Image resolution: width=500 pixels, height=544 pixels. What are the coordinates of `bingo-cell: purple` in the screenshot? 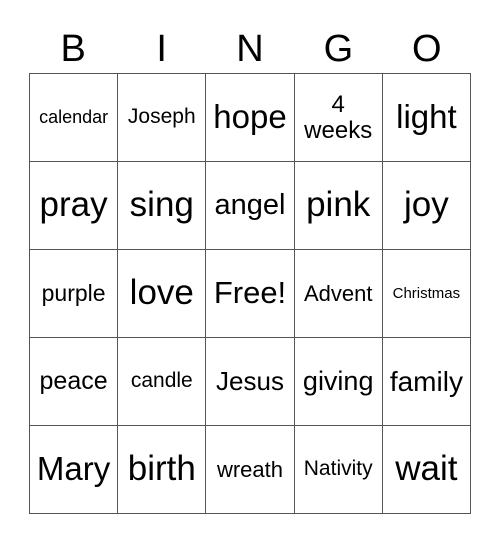 It's located at (74, 294).